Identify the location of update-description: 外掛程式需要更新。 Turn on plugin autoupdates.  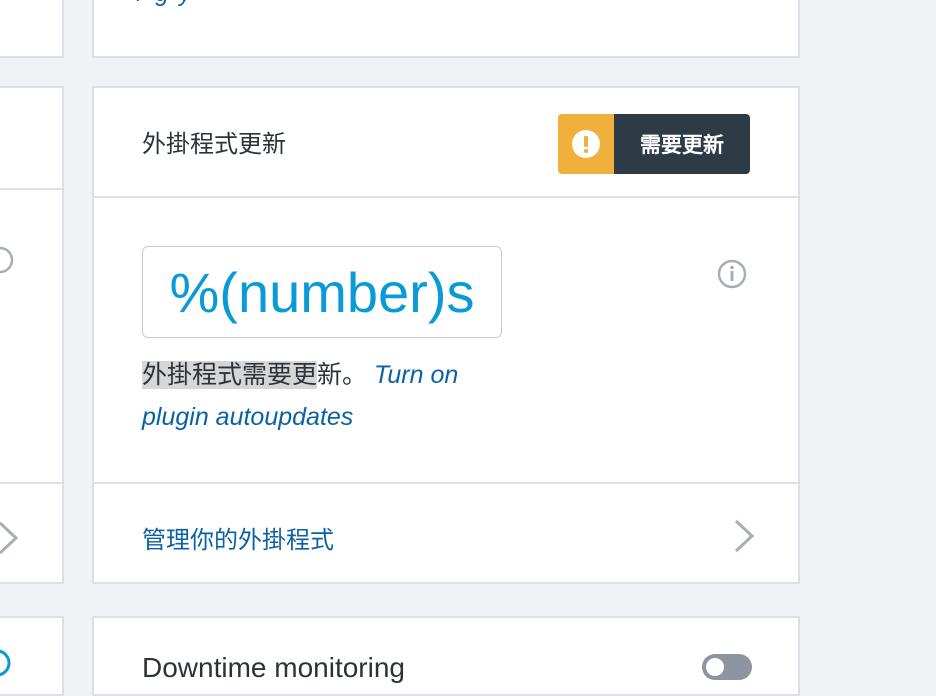
(332, 396).